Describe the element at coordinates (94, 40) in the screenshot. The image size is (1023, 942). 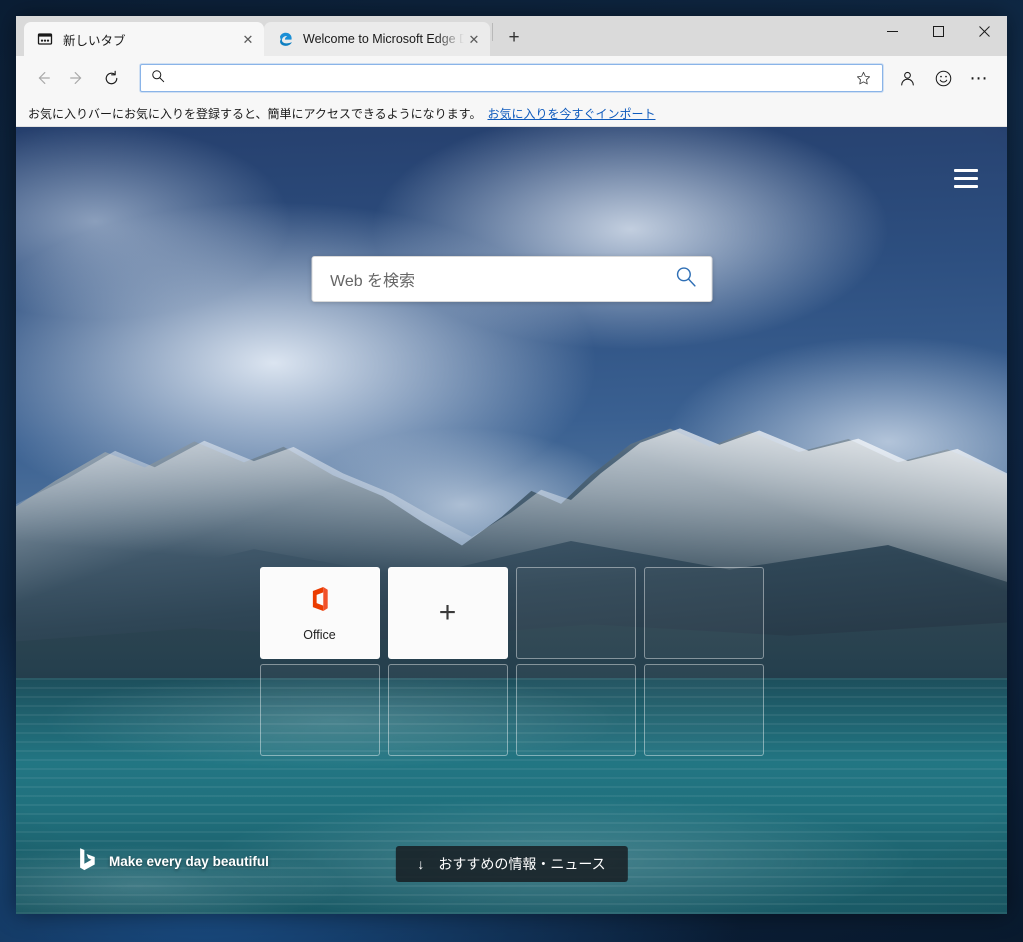
I see `tab-title: 新しいタブ` at that location.